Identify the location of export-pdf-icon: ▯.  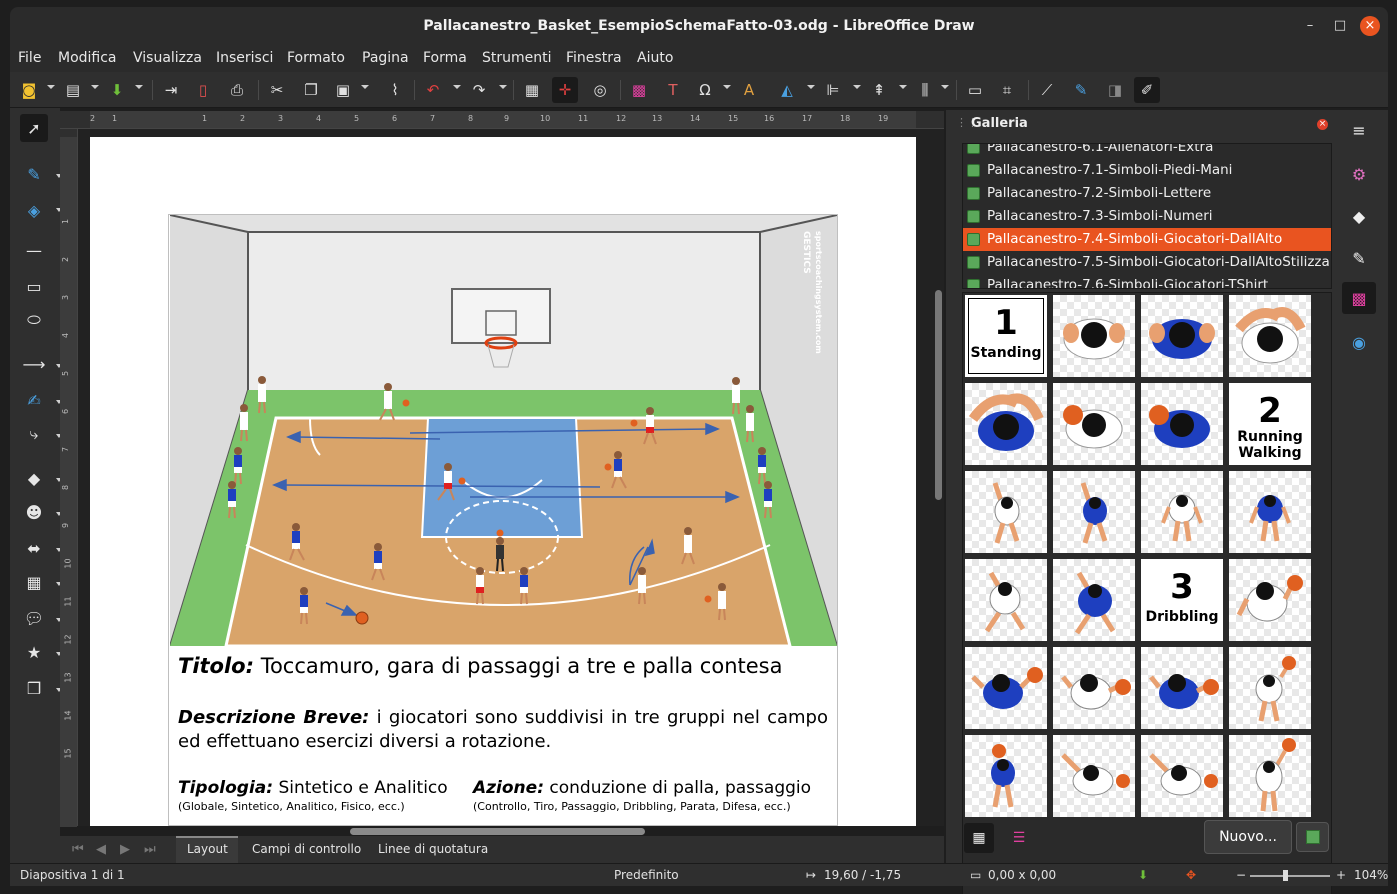
(203, 90).